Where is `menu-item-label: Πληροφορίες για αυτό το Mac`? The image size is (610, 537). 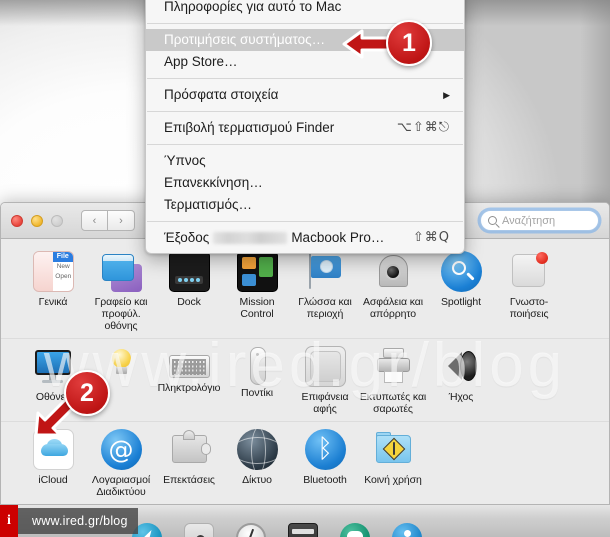 menu-item-label: Πληροφορίες για αυτό το Mac is located at coordinates (253, 7).